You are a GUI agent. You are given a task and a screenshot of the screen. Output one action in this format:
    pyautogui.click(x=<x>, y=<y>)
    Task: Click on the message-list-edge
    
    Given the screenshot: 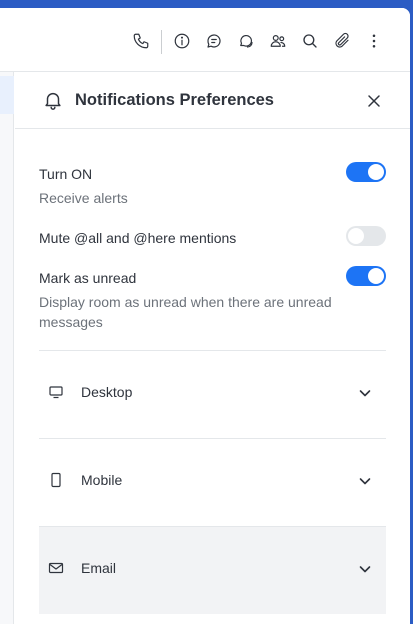 What is the action you would take?
    pyautogui.click(x=7, y=348)
    